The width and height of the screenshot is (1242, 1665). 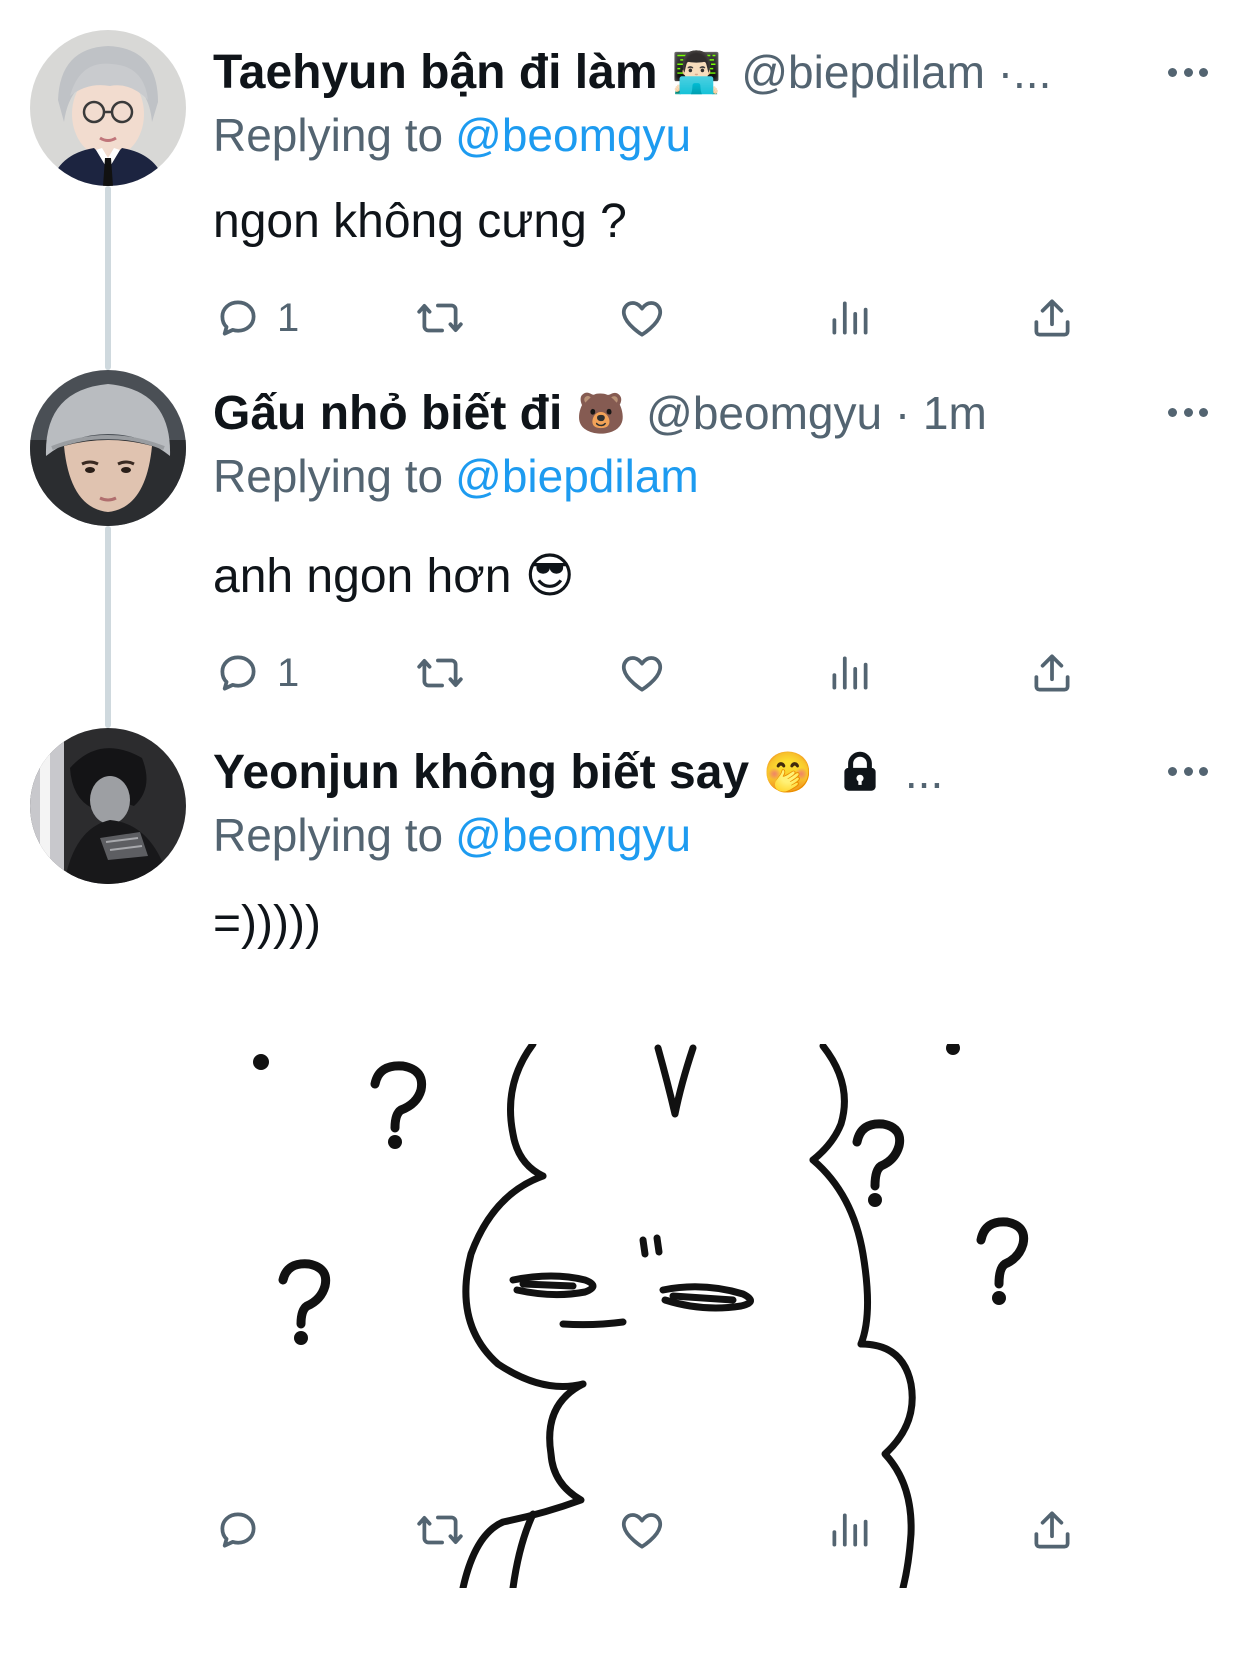 I want to click on laptop-person-emoji: 👨🏻‍💻, so click(x=696, y=72).